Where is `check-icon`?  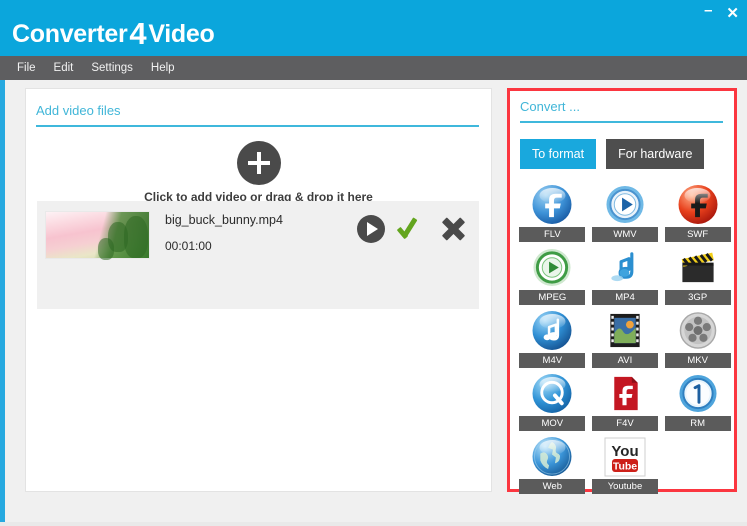
check-icon is located at coordinates (412, 229).